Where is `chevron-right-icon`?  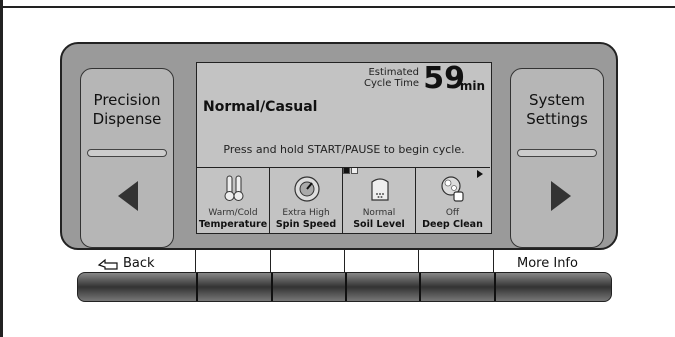
chevron-right-icon is located at coordinates (561, 196).